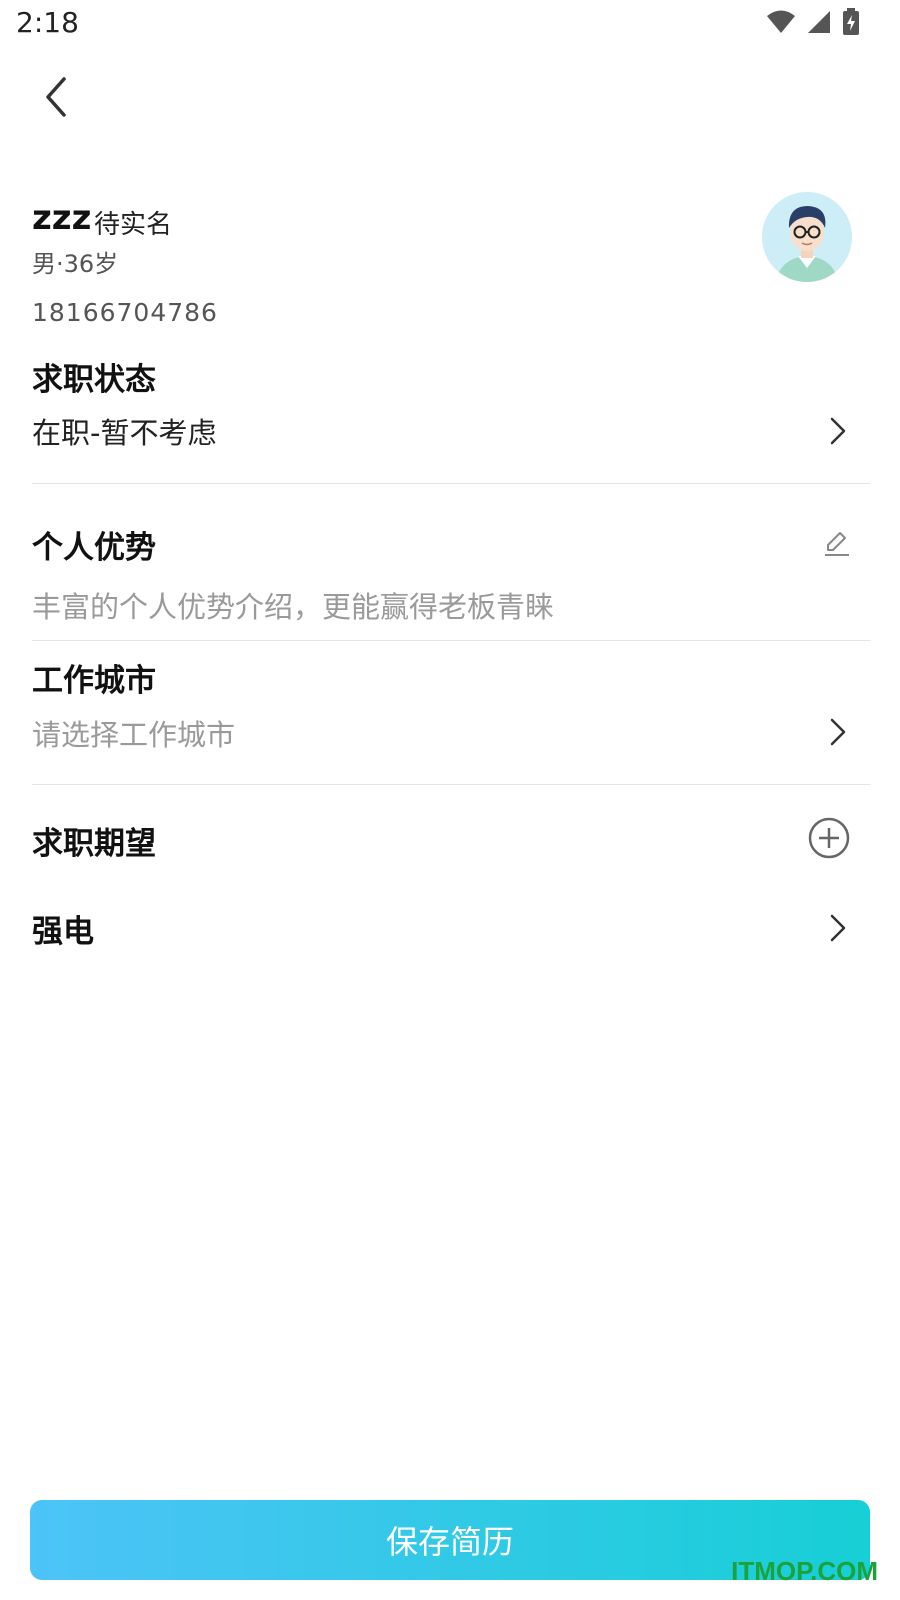 The image size is (900, 1600). Describe the element at coordinates (63, 932) in the screenshot. I see `expectation-item-label: 强电` at that location.